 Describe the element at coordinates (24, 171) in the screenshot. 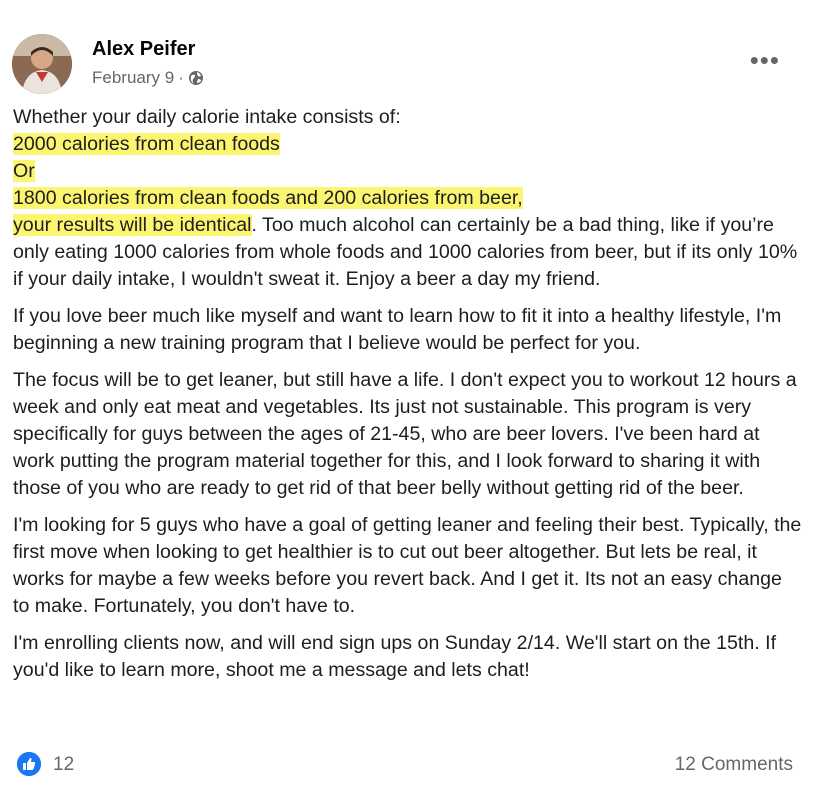

I see `highlighted-text-2: Or` at that location.